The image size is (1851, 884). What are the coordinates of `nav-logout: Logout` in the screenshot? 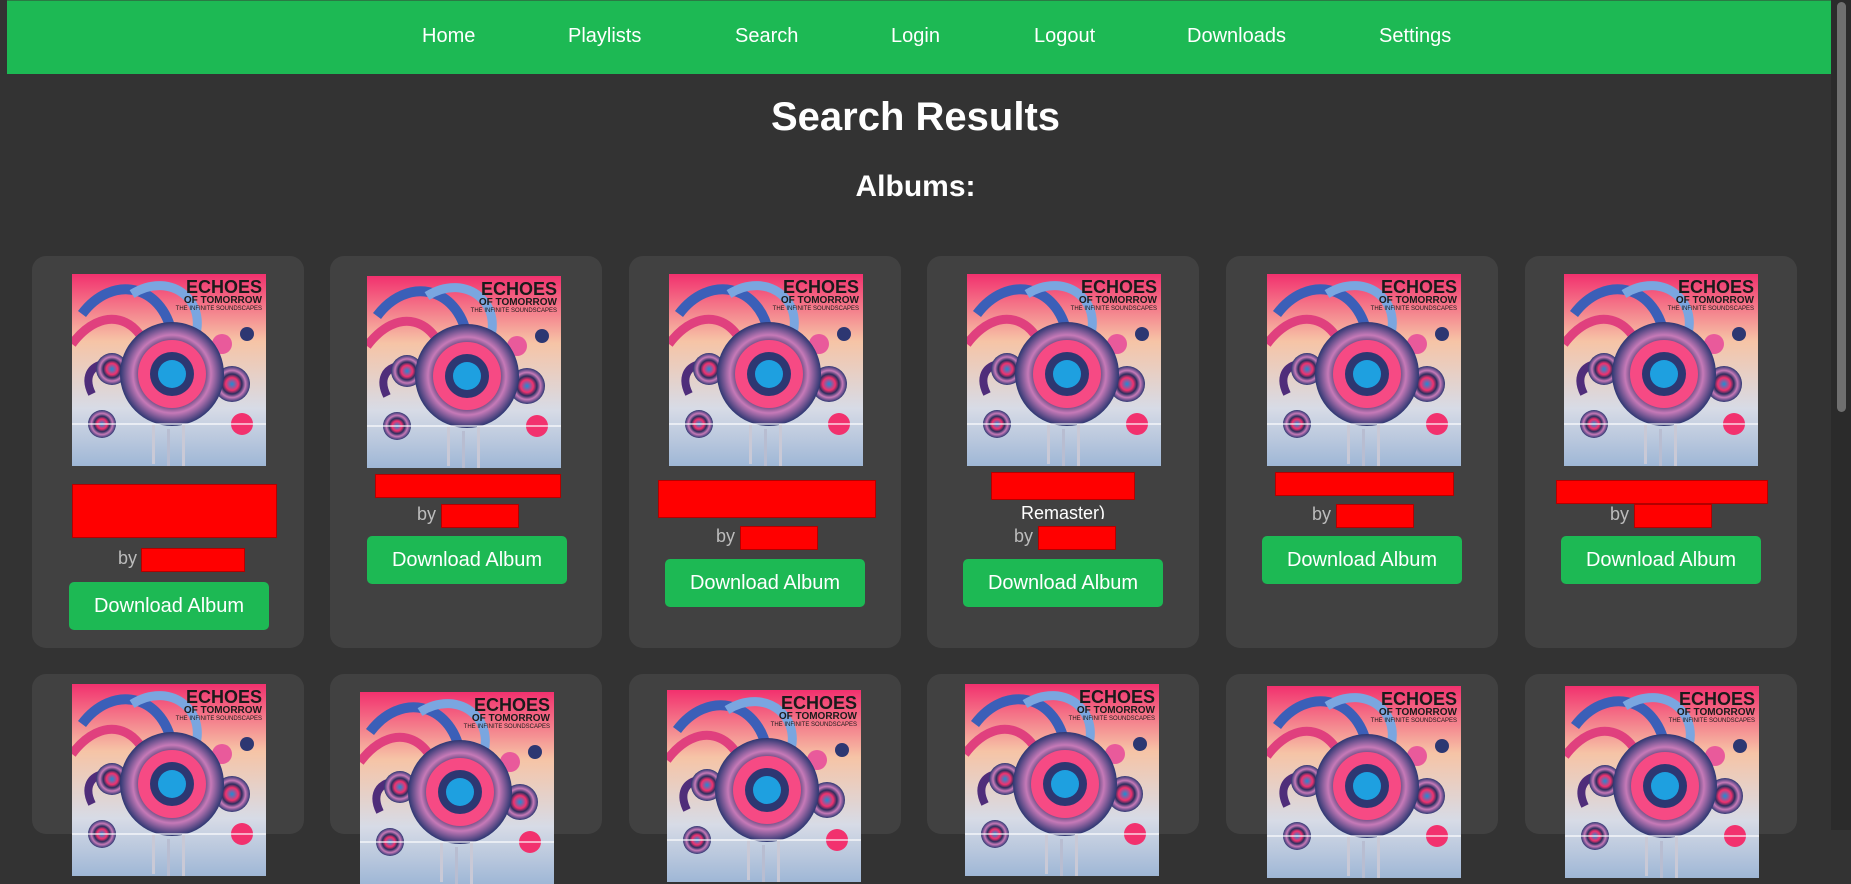 It's located at (1064, 36).